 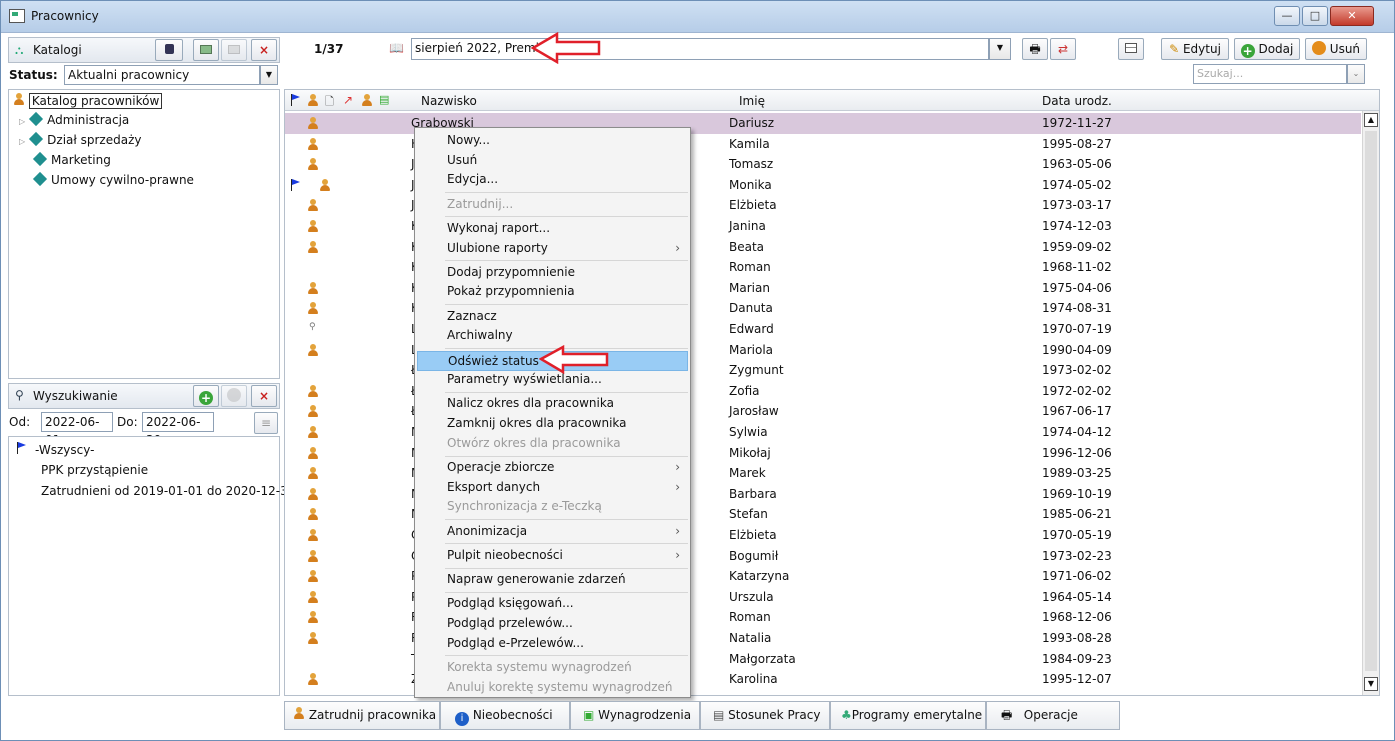 I want to click on close-button: ✕, so click(x=1352, y=16).